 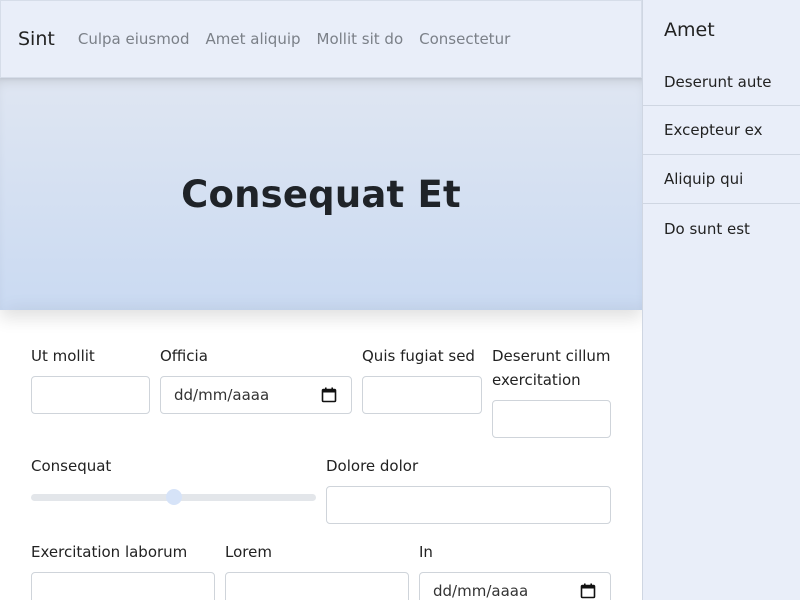 I want to click on date-input-officia: dd/mm/aaaa, so click(x=256, y=395).